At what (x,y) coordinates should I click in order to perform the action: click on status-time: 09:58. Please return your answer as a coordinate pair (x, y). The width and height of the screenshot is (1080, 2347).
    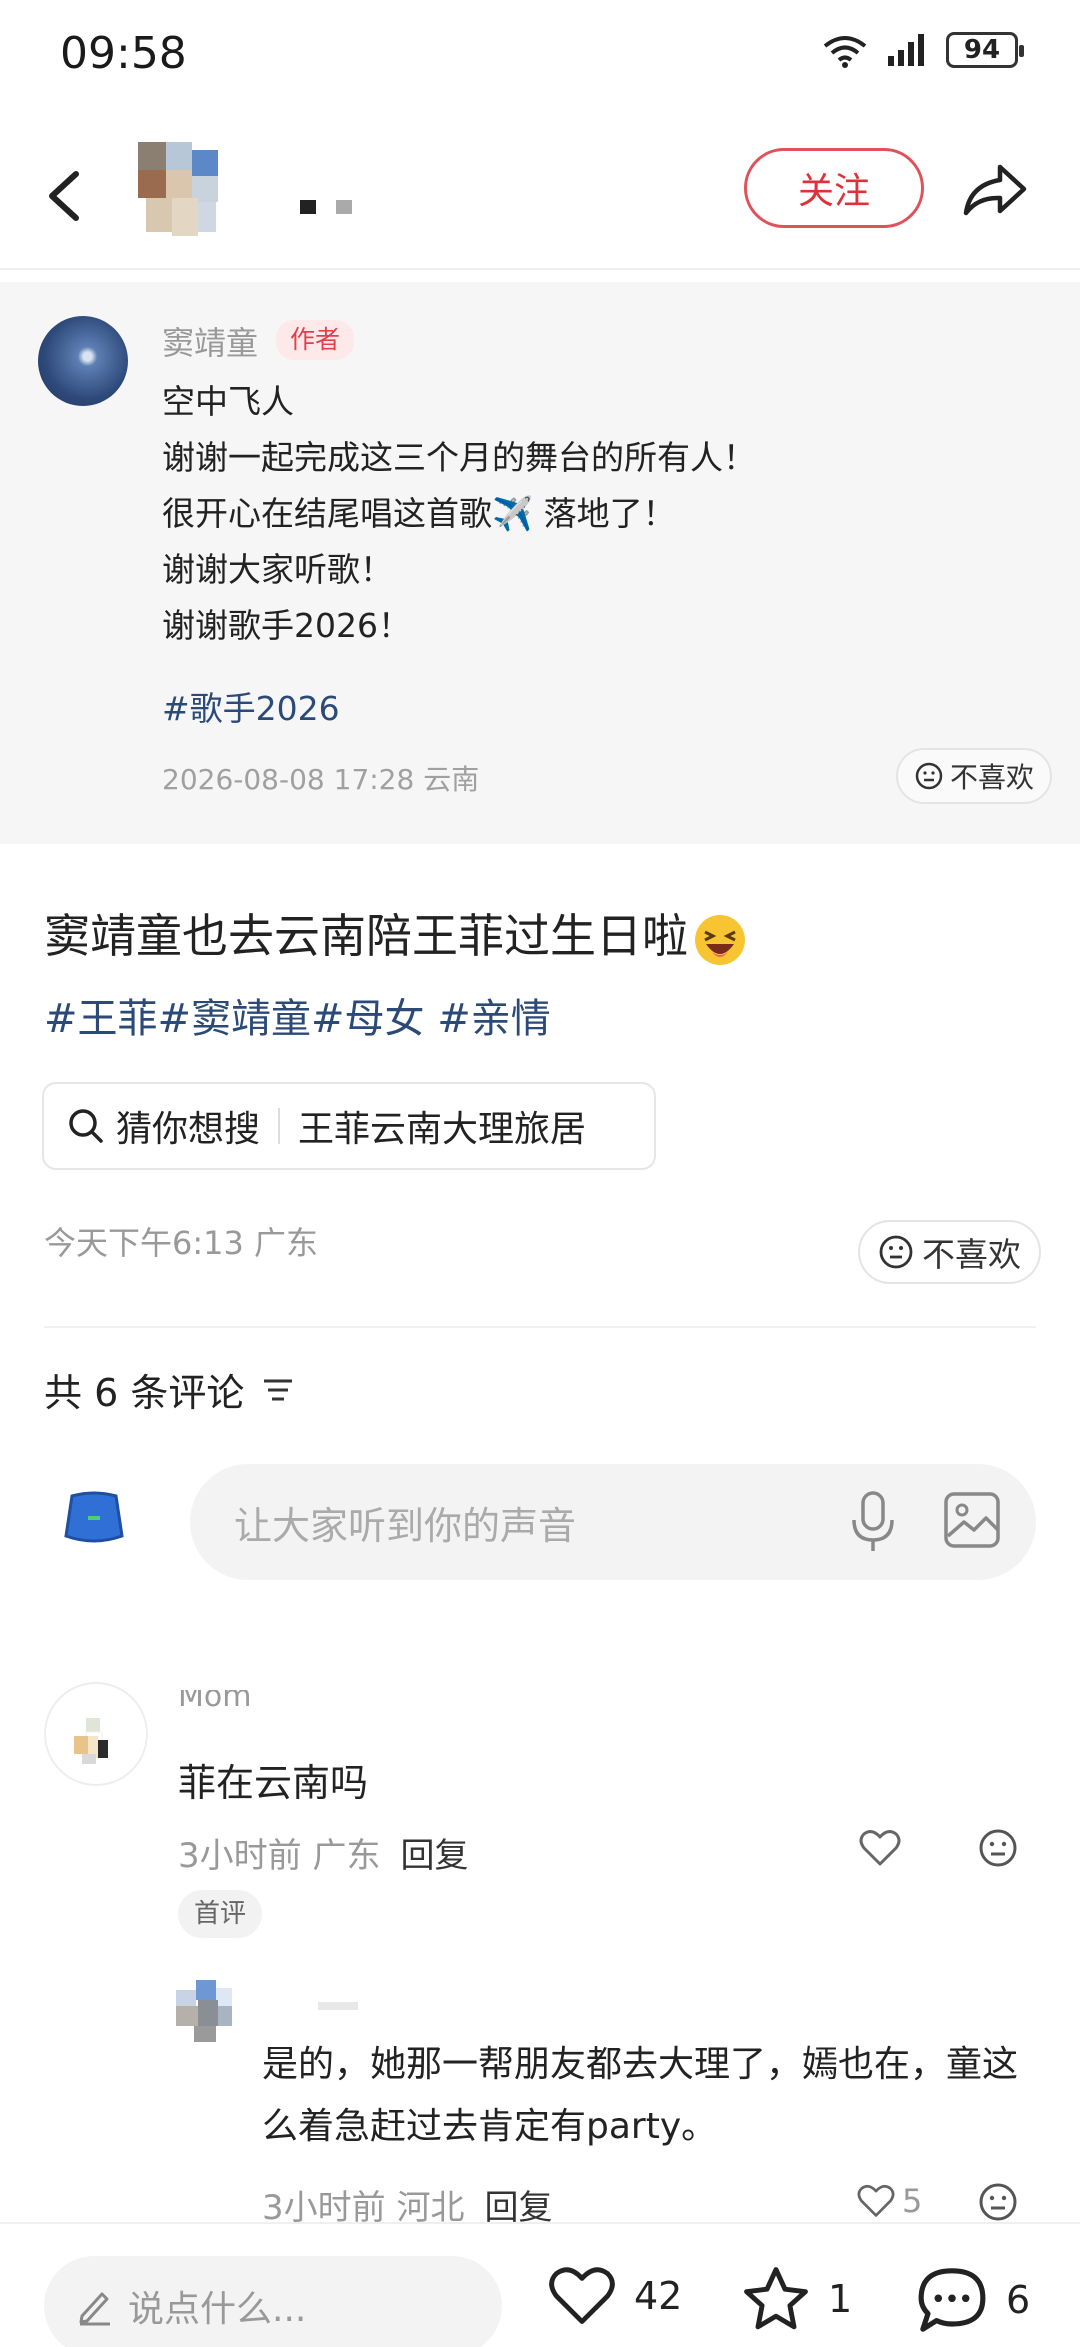
    Looking at the image, I should click on (123, 53).